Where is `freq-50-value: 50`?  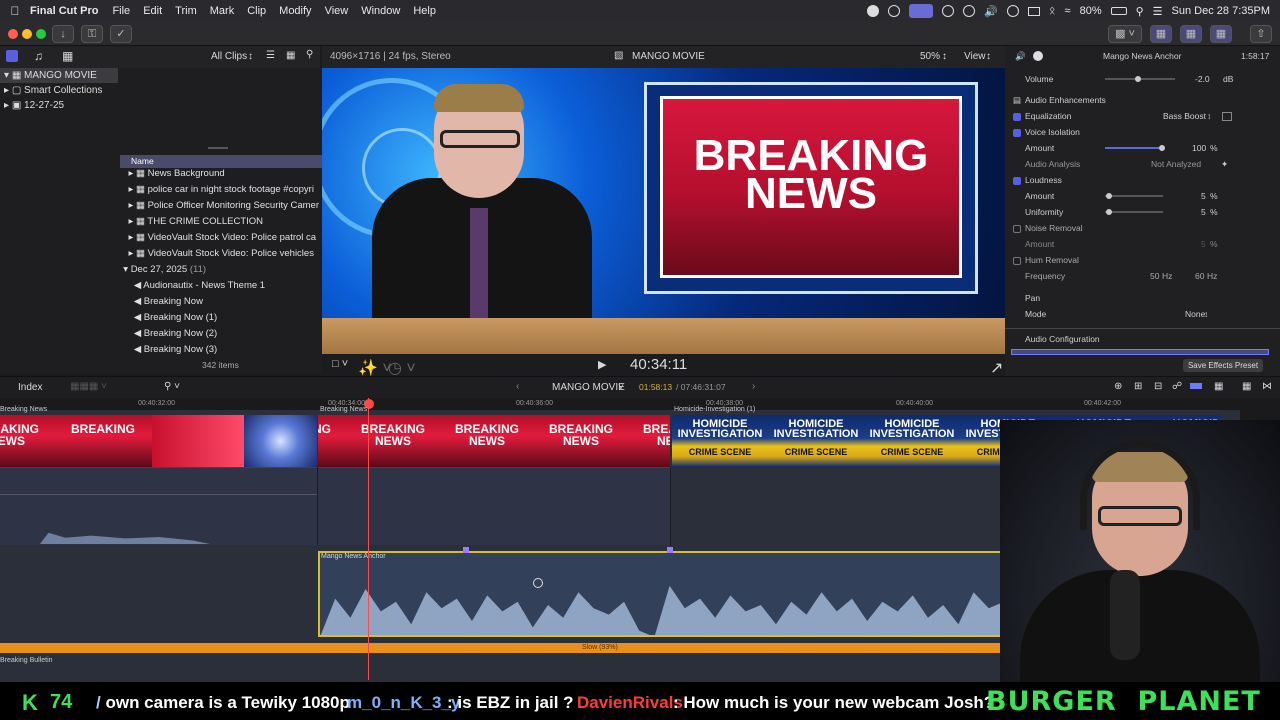 freq-50-value: 50 is located at coordinates (1154, 276).